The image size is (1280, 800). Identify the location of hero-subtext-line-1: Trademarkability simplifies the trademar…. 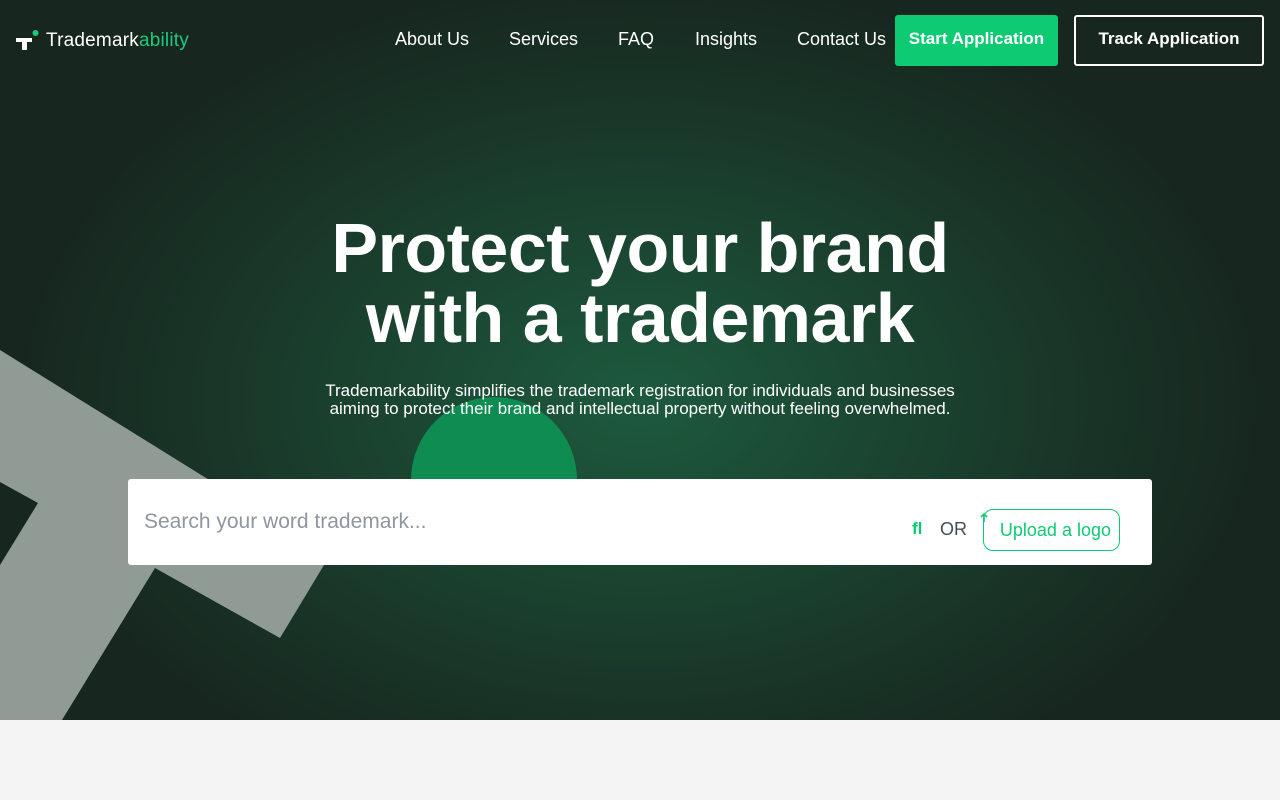
(640, 390).